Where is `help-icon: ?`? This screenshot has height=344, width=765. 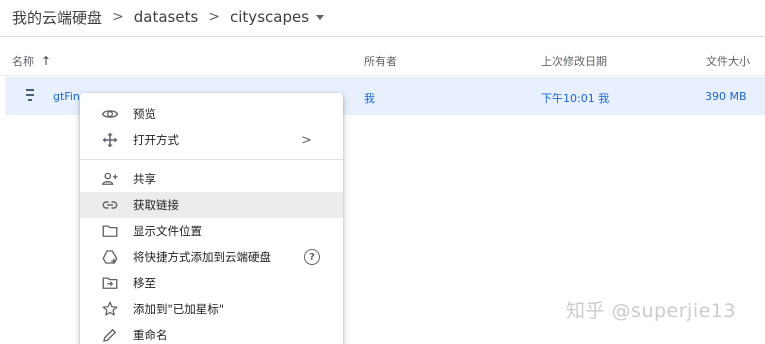
help-icon: ? is located at coordinates (312, 257).